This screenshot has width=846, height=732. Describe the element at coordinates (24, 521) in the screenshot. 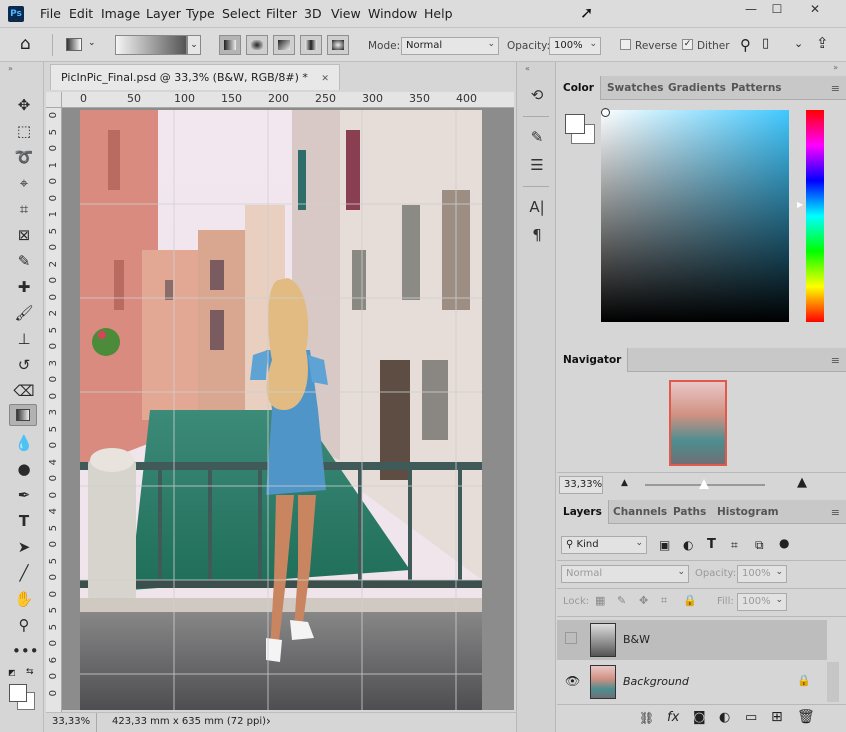

I see `type-tool-icon: T` at that location.